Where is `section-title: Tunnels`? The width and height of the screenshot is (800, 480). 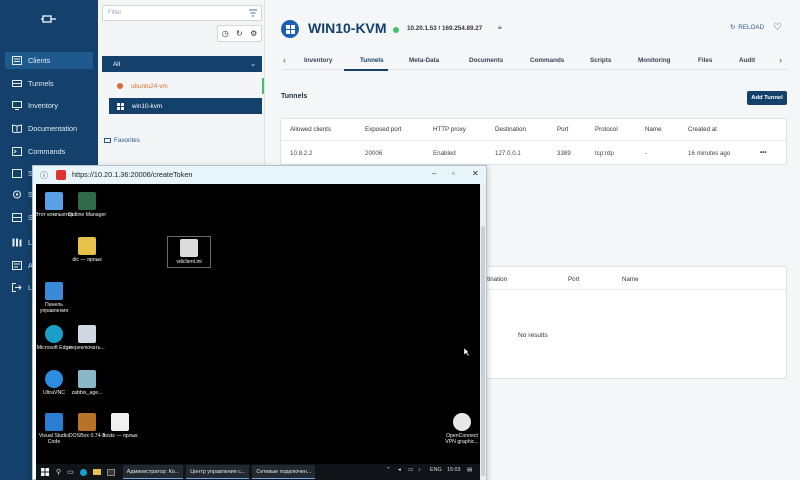 section-title: Tunnels is located at coordinates (294, 96).